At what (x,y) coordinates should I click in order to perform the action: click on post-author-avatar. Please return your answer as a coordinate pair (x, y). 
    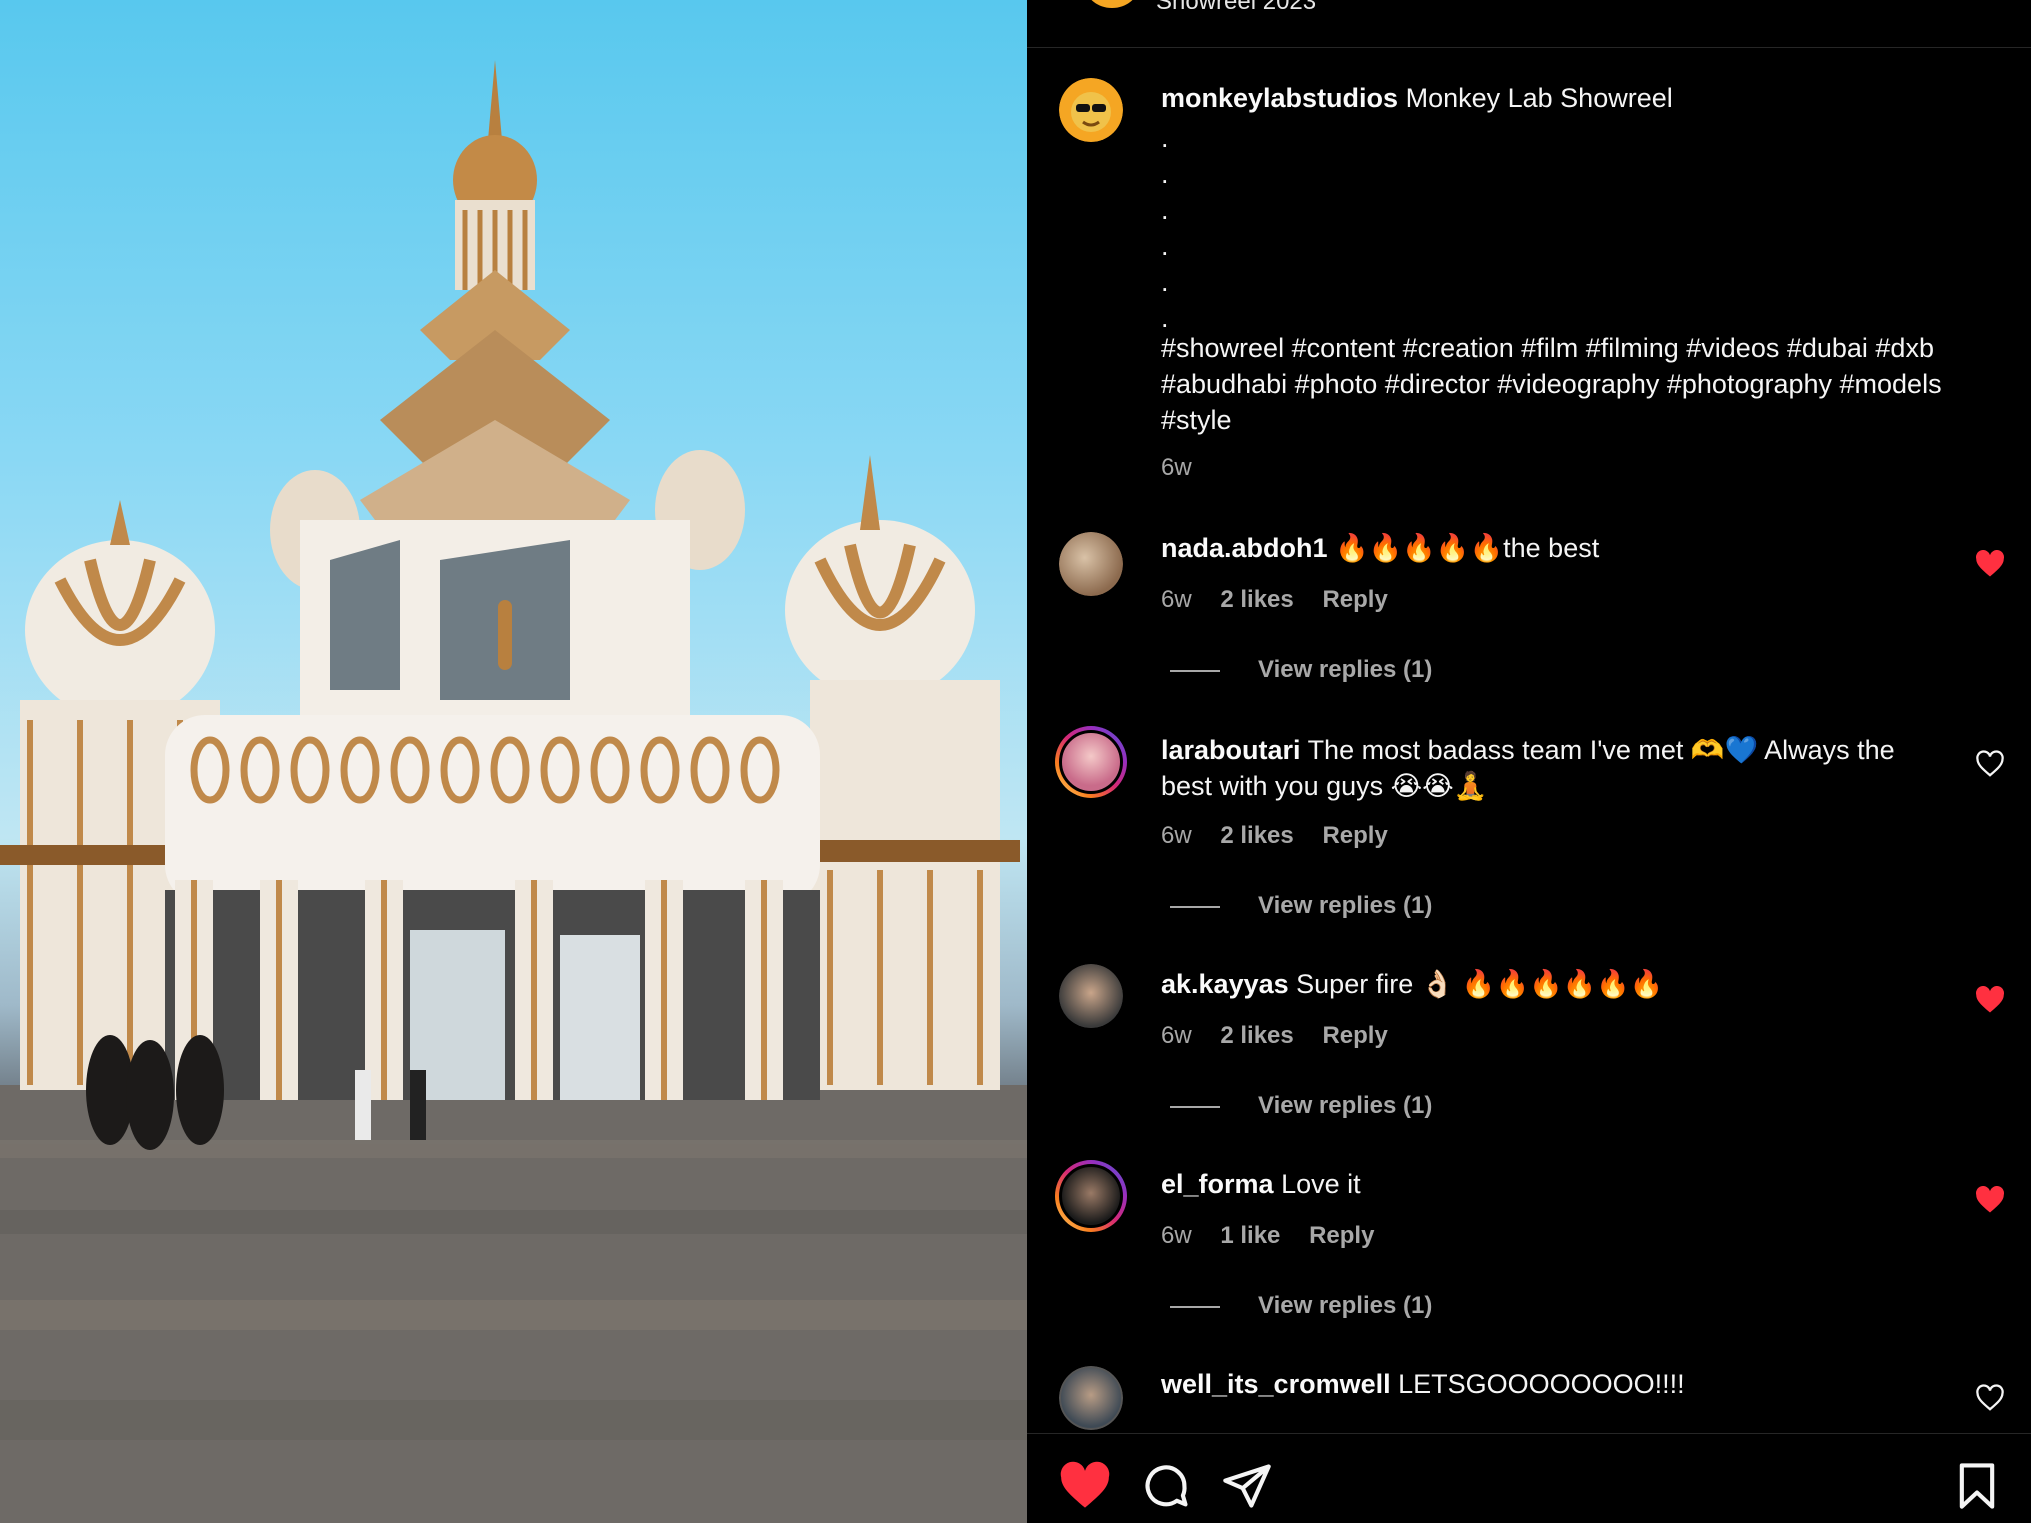
    Looking at the image, I should click on (1091, 110).